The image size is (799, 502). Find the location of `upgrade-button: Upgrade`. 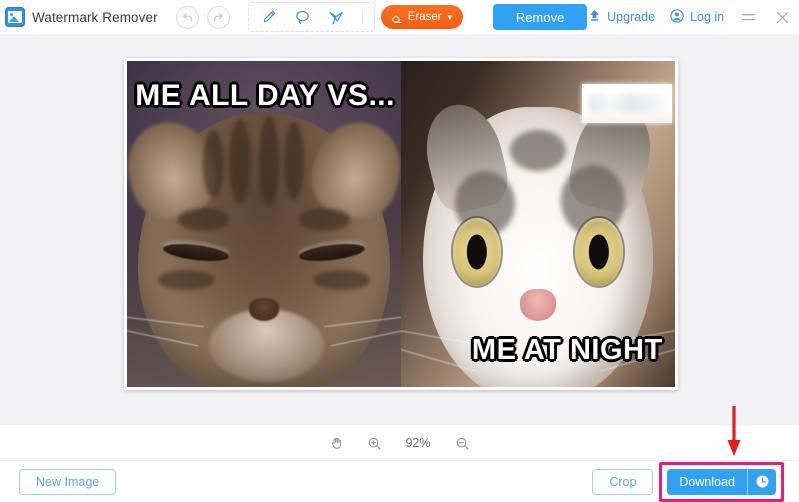

upgrade-button: Upgrade is located at coordinates (621, 17).